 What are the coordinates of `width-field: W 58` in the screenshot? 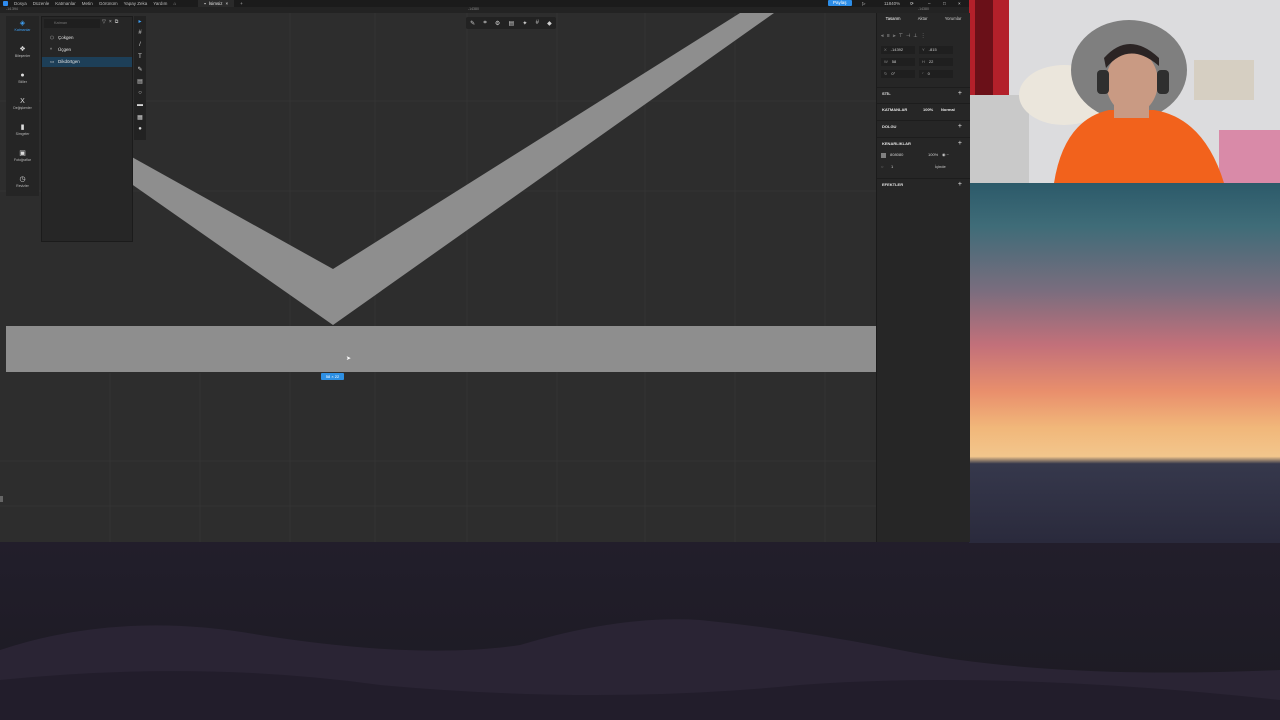 It's located at (898, 62).